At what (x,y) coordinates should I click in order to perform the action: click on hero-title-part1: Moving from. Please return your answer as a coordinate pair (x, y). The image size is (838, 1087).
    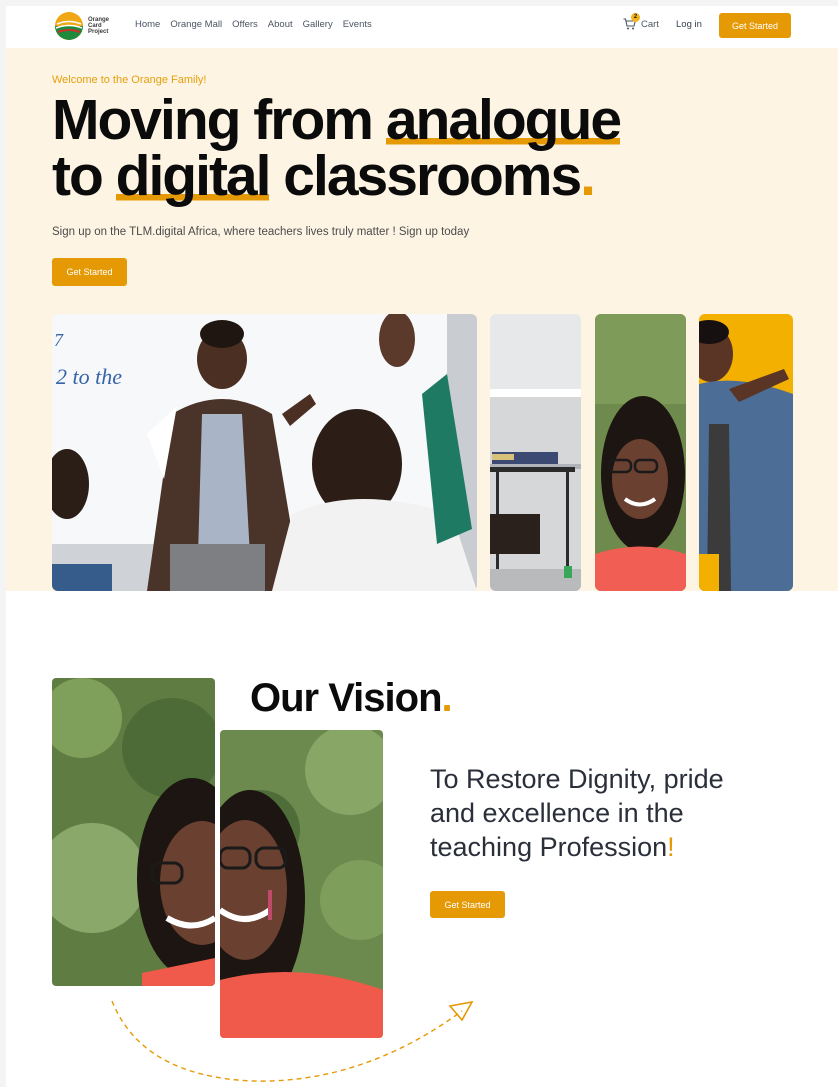
    Looking at the image, I should click on (219, 120).